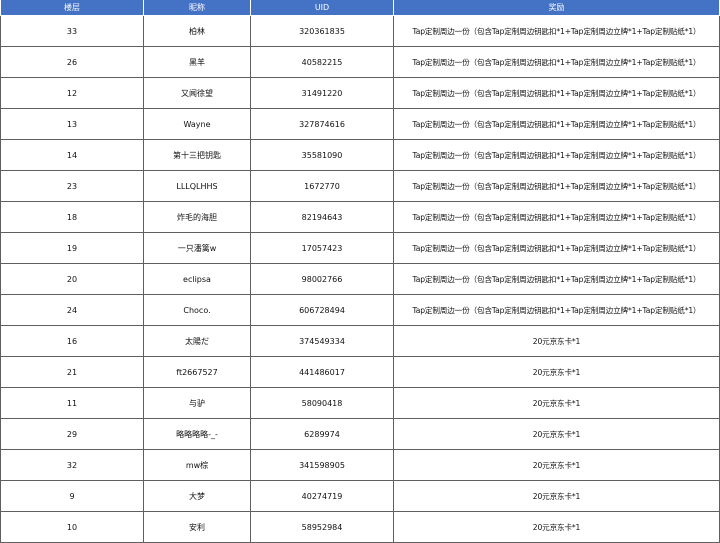  Describe the element at coordinates (72, 31) in the screenshot. I see `floor-cell: 33` at that location.